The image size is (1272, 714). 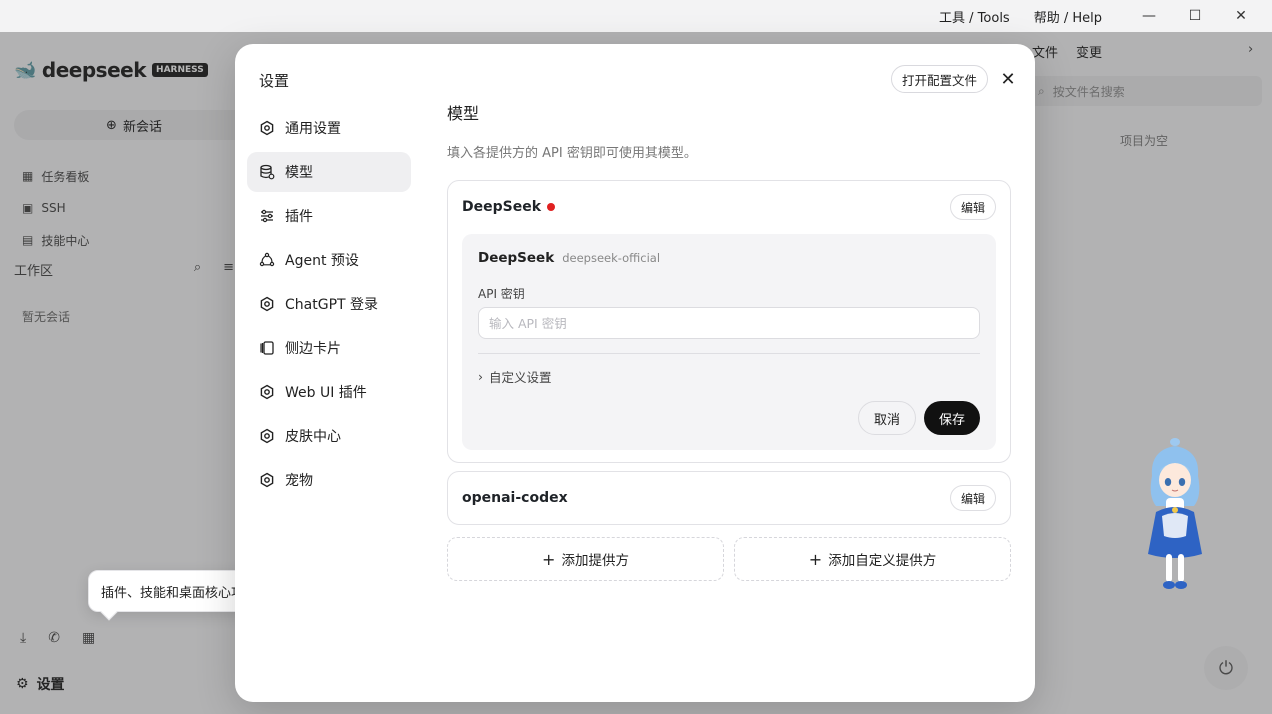 I want to click on sidebar-item-agent-presets: Agent 预设, so click(x=329, y=260).